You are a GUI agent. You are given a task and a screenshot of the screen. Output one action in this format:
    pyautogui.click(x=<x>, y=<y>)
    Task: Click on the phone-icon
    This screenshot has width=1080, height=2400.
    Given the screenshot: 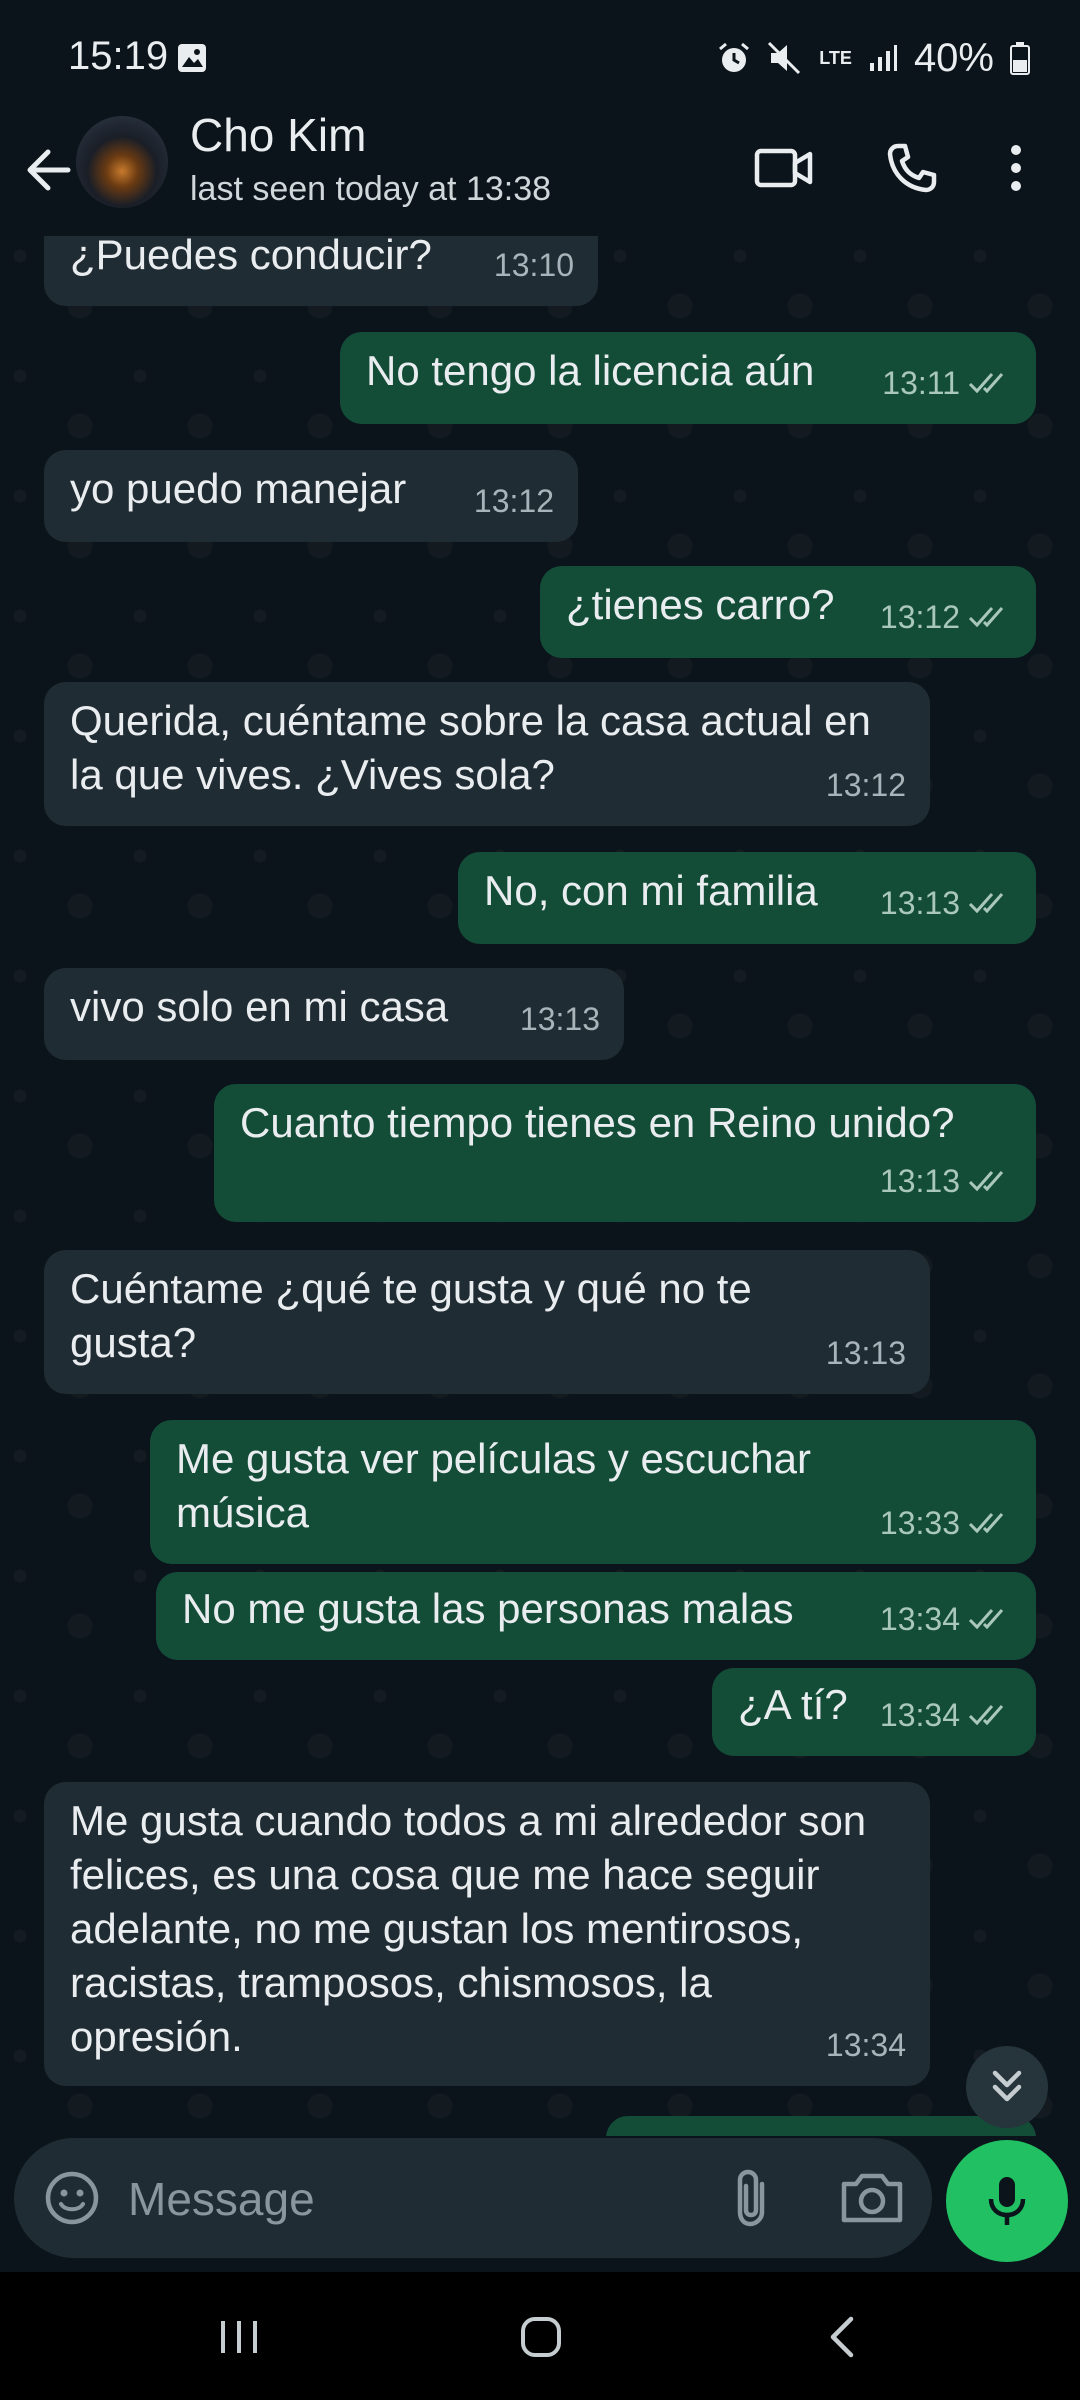 What is the action you would take?
    pyautogui.click(x=912, y=168)
    